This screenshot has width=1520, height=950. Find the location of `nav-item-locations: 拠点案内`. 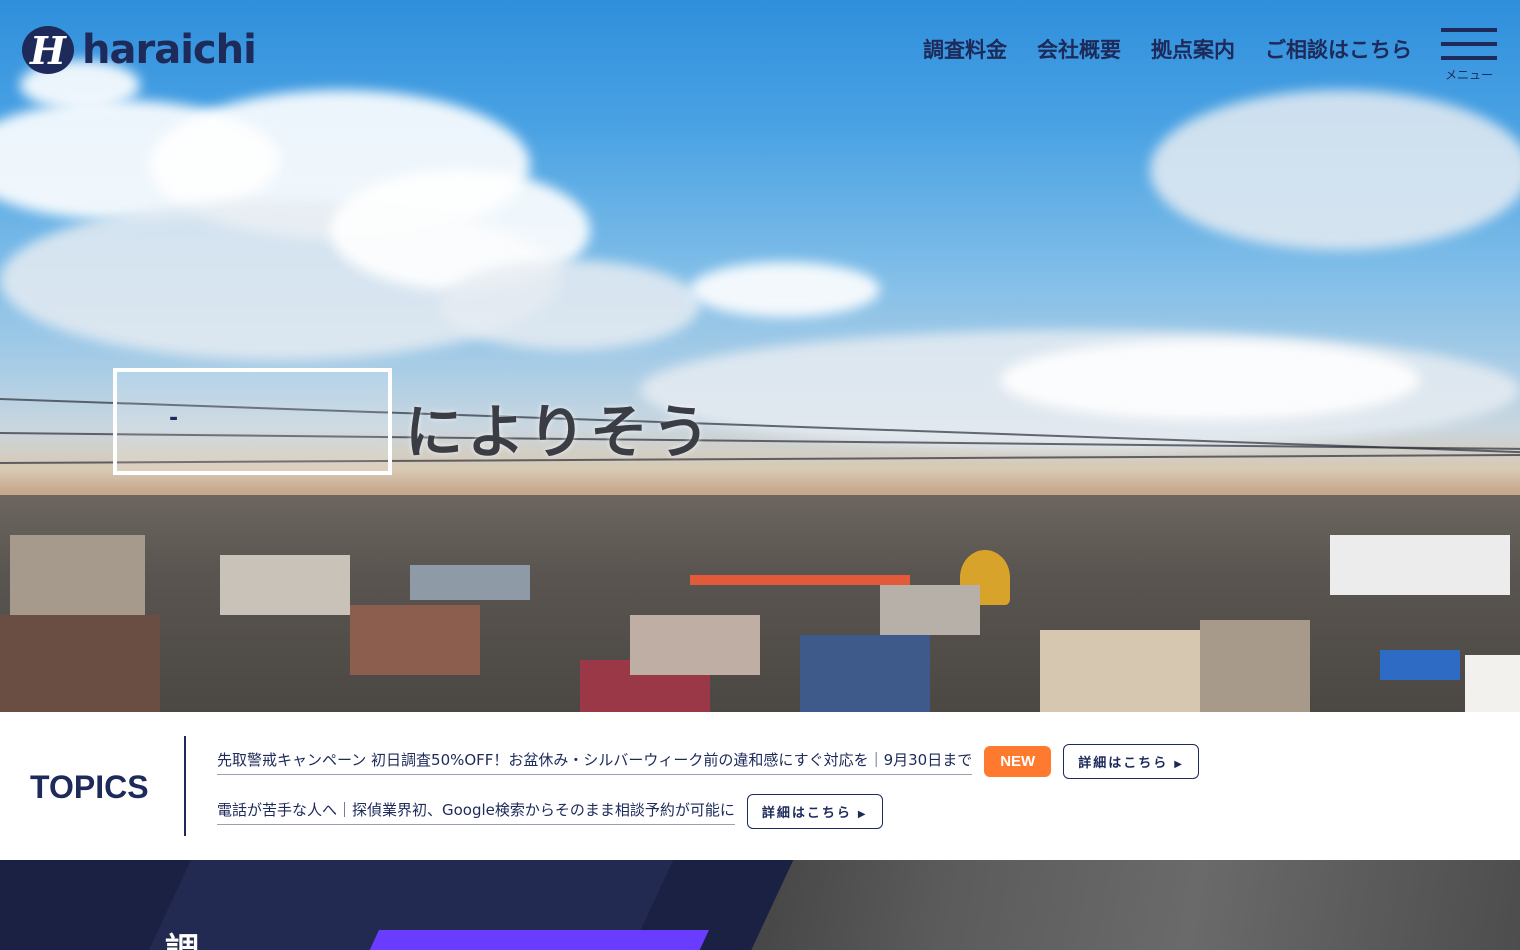

nav-item-locations: 拠点案内 is located at coordinates (1193, 49).